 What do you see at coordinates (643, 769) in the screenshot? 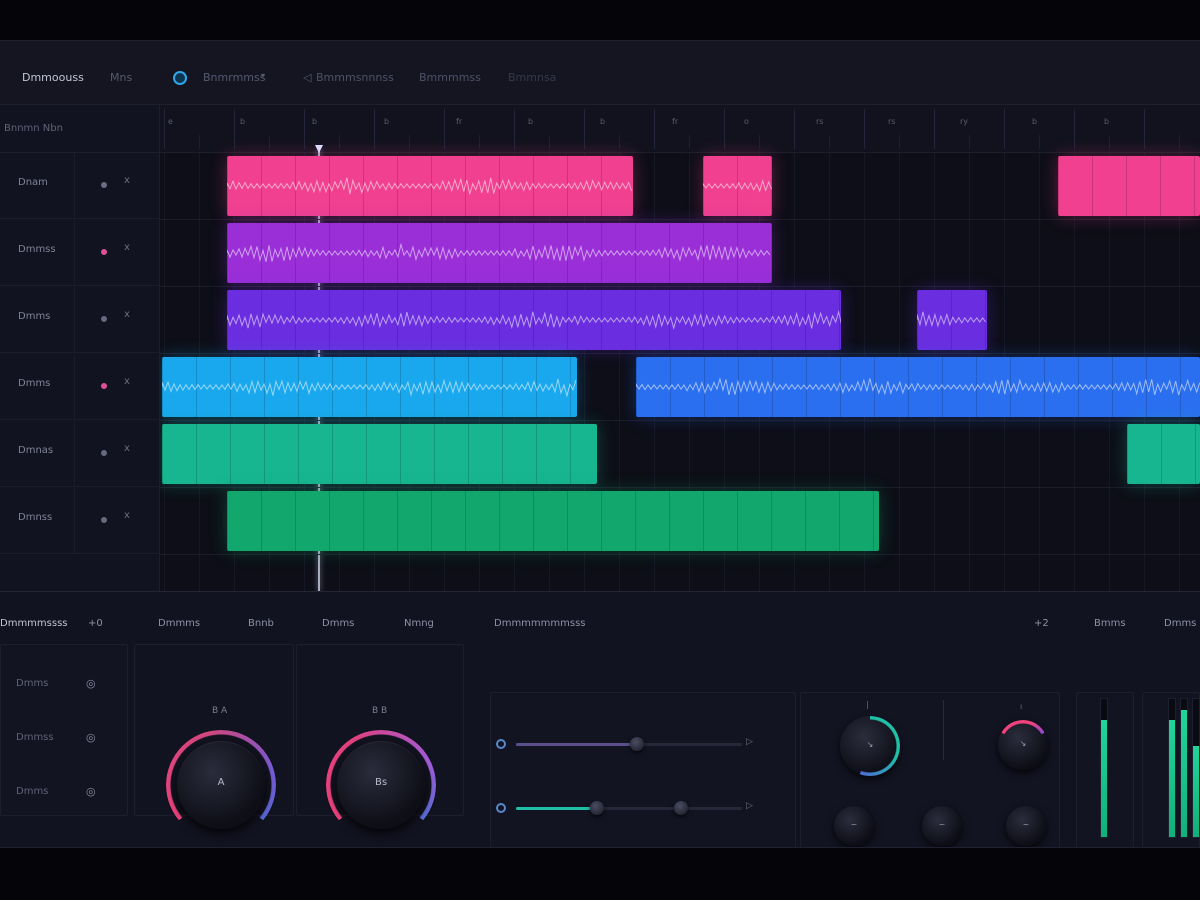
I see `slider-panel` at bounding box center [643, 769].